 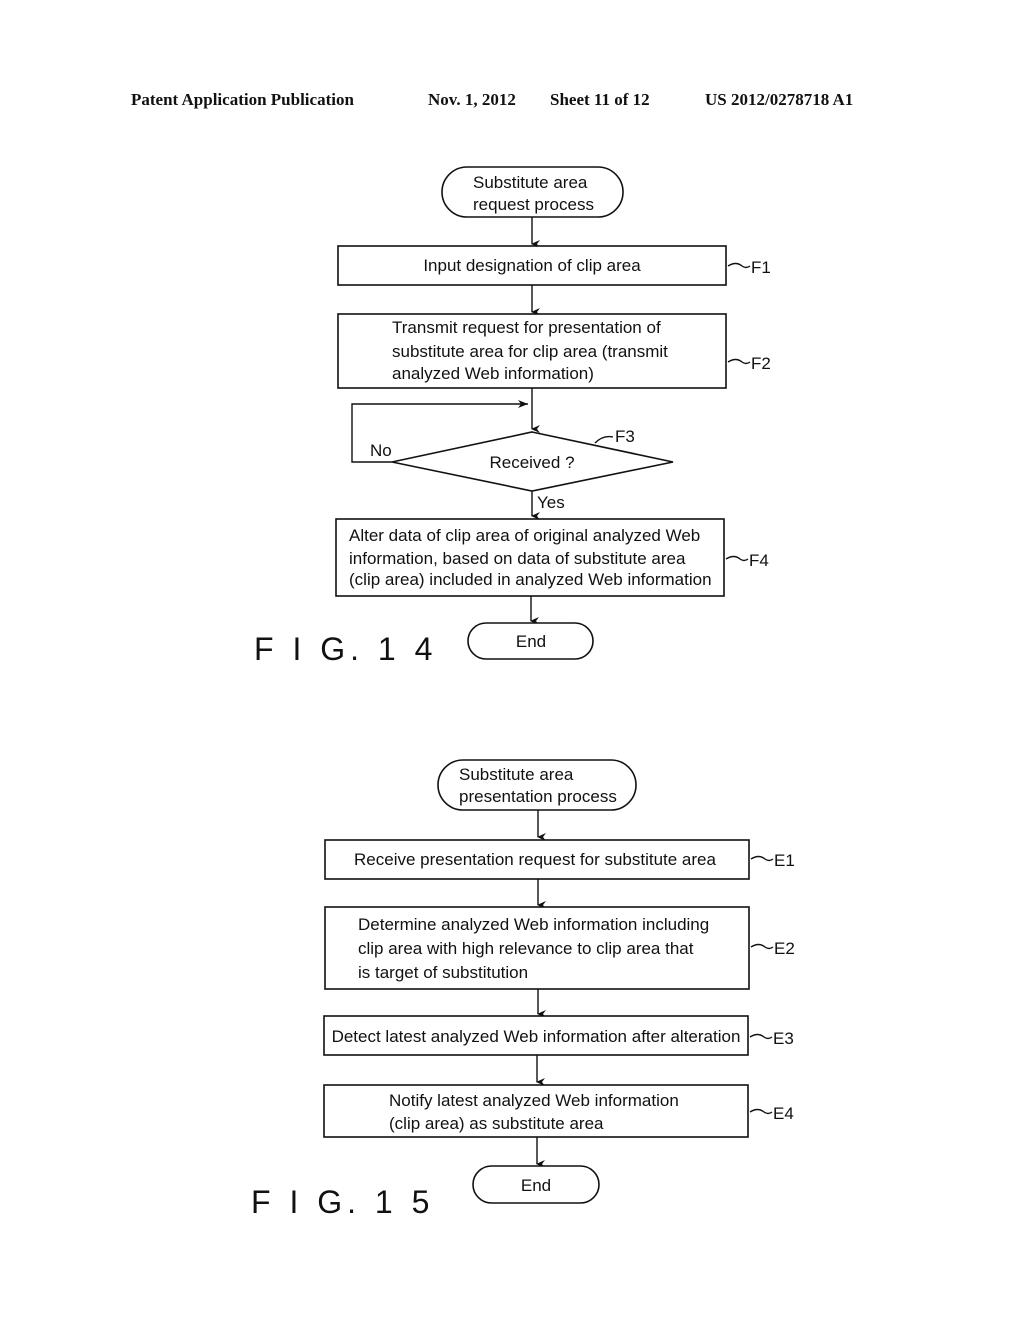 I want to click on fig14-start-line-1: Substitute area, so click(x=530, y=182).